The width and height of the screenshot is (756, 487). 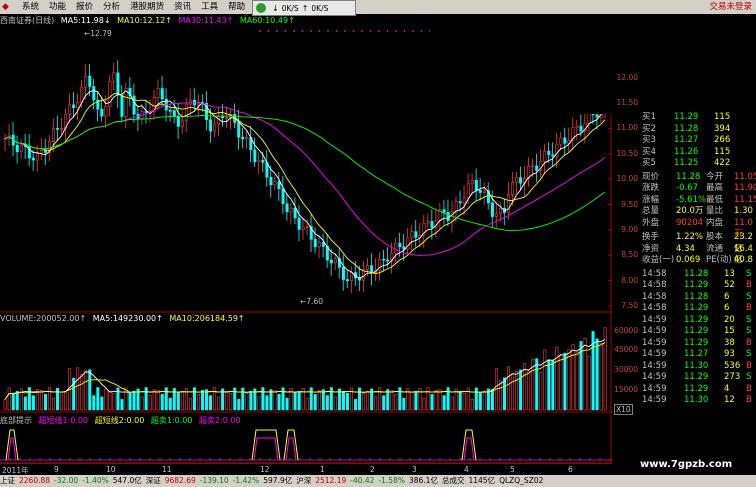 What do you see at coordinates (698, 355) in the screenshot?
I see `tick-row: 14:59 11.27 93 S` at bounding box center [698, 355].